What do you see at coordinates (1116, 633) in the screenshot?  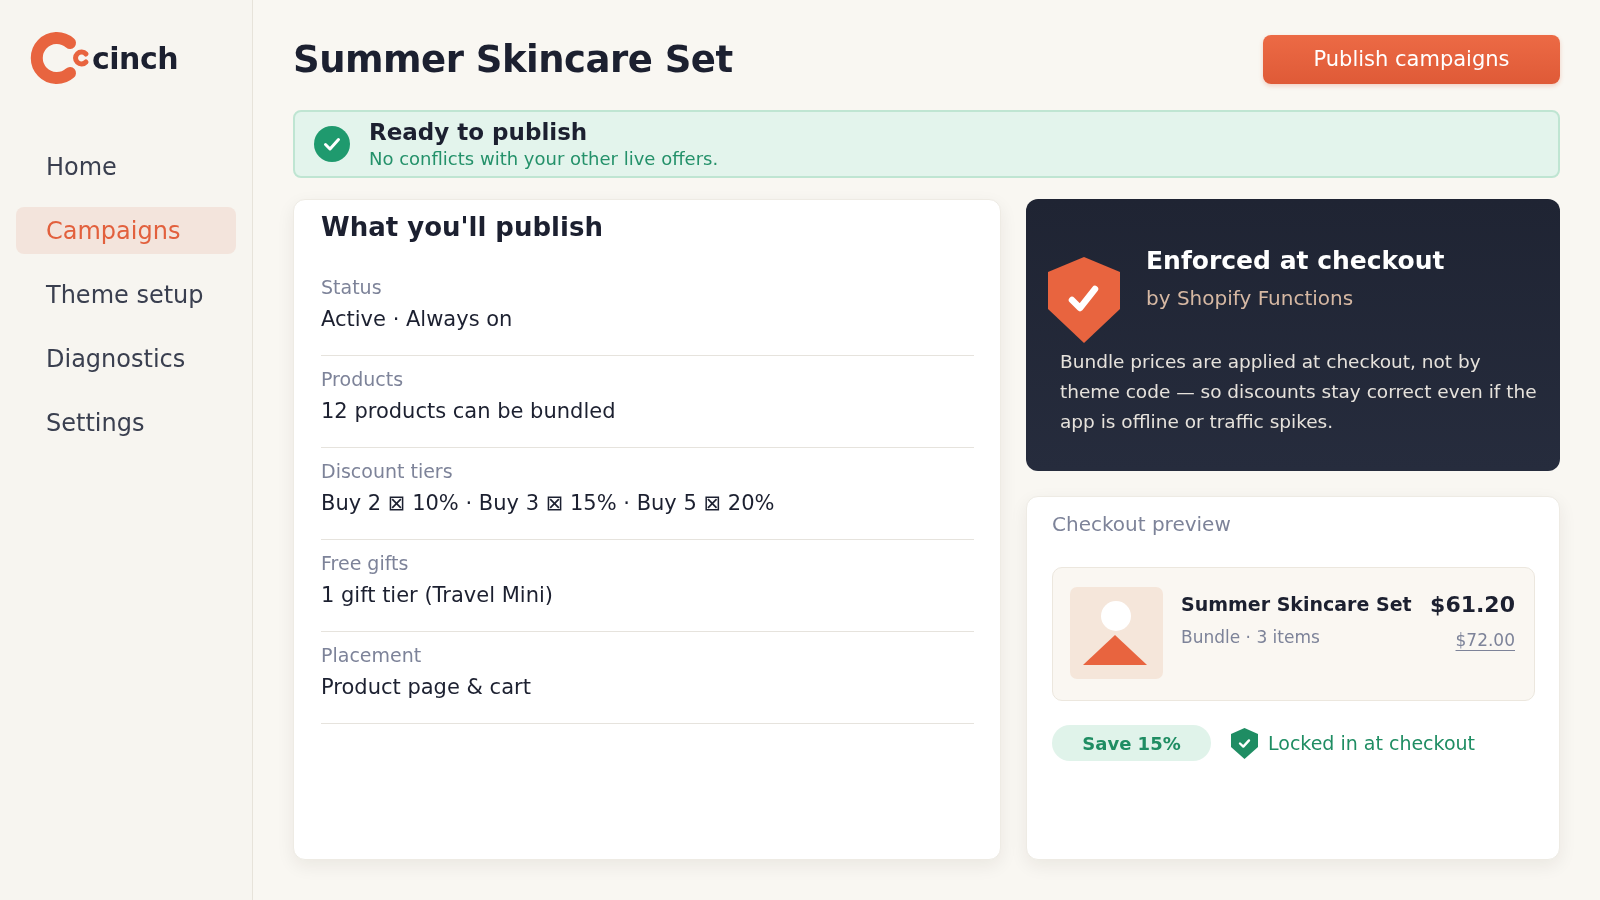 I see `image-placeholder-icon` at bounding box center [1116, 633].